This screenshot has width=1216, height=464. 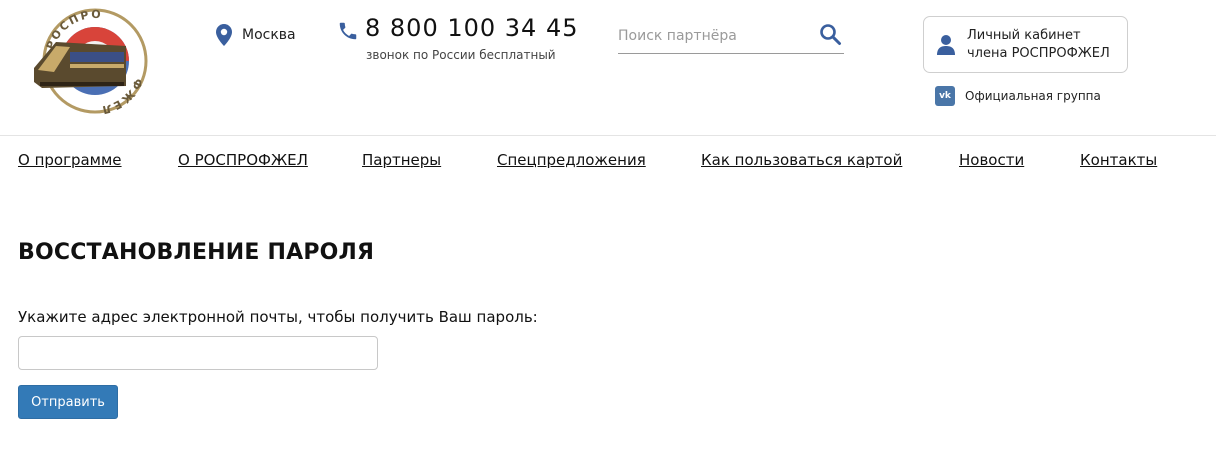 I want to click on partner-search, so click(x=731, y=37).